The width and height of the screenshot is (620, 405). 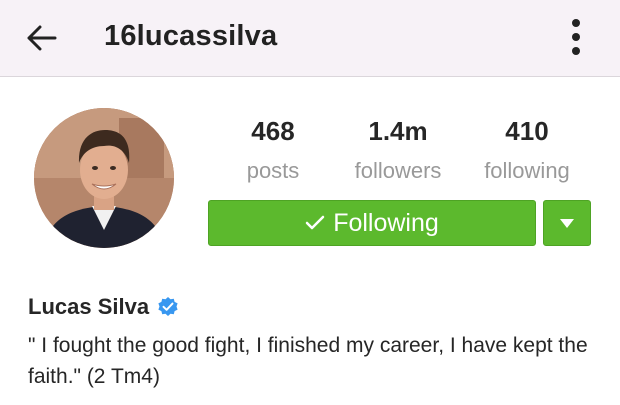 I want to click on checkmark-icon, so click(x=315, y=223).